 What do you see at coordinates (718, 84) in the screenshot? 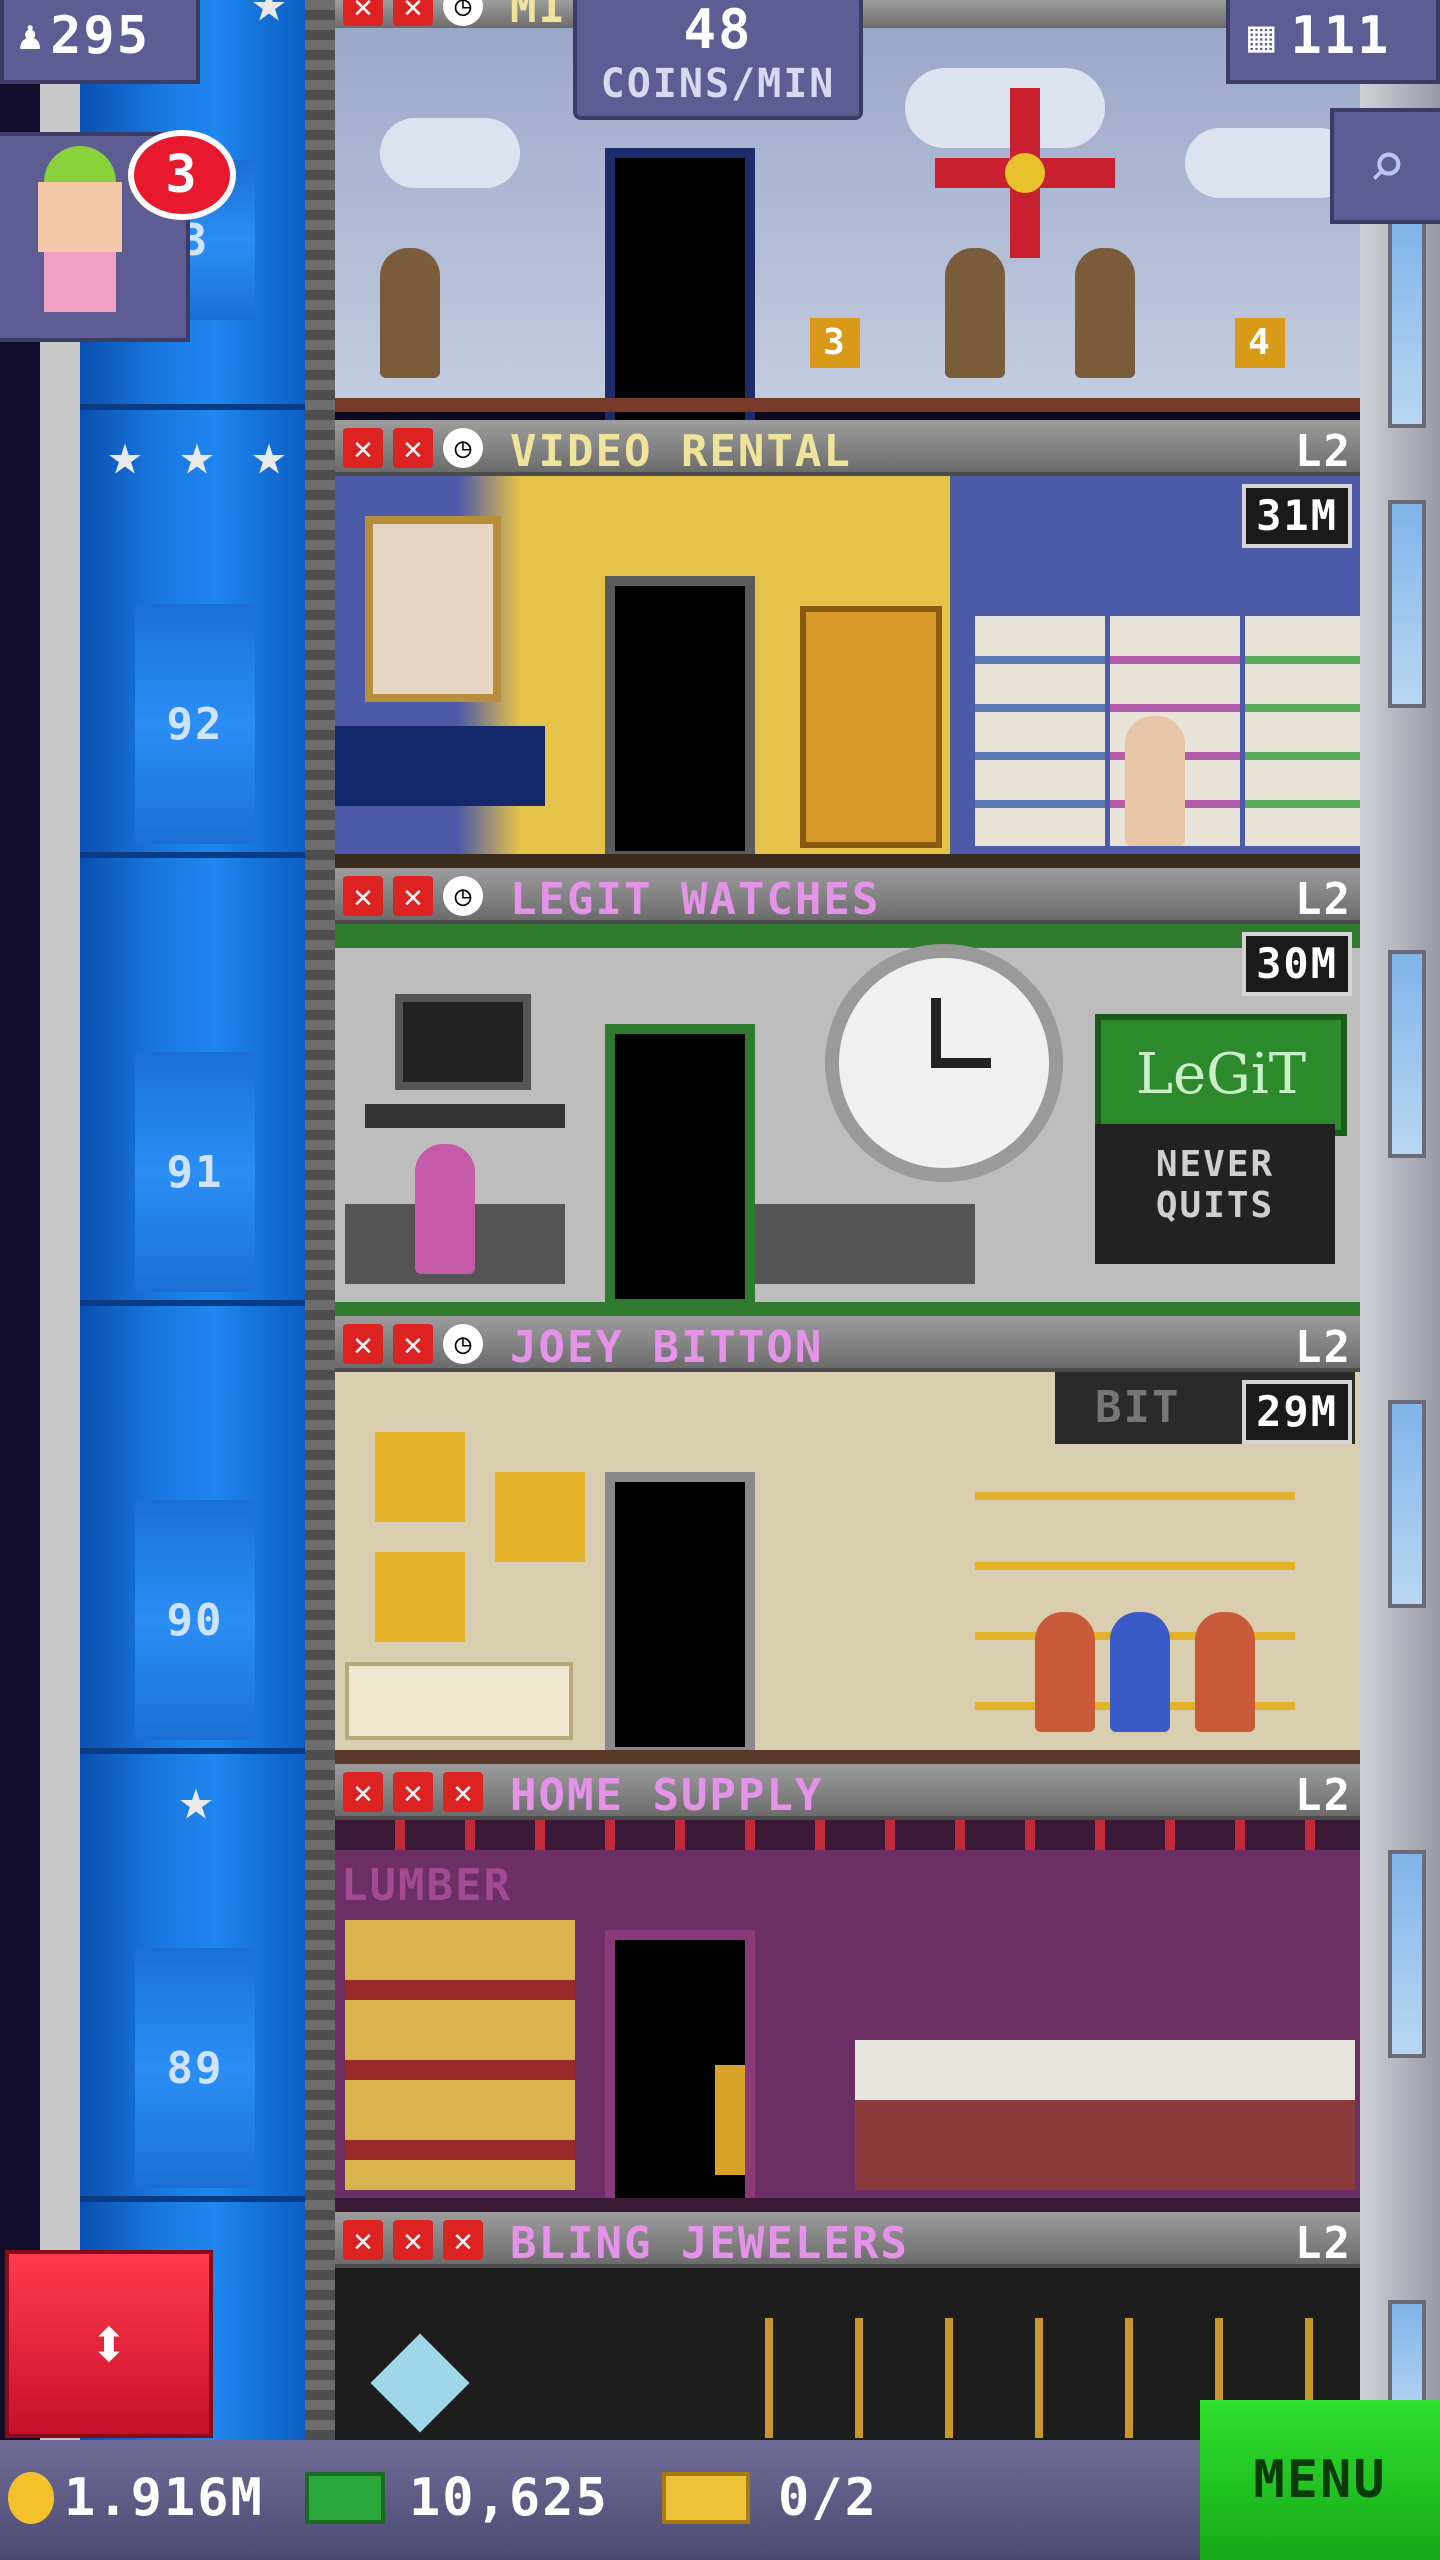
I see `coins-rate-unit: COINS/MIN` at bounding box center [718, 84].